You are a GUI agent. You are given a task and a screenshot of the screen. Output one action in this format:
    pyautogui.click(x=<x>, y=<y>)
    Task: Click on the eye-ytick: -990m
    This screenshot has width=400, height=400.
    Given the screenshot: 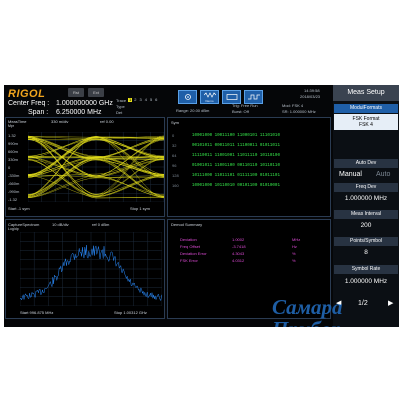 What is the action you would take?
    pyautogui.click(x=14, y=191)
    